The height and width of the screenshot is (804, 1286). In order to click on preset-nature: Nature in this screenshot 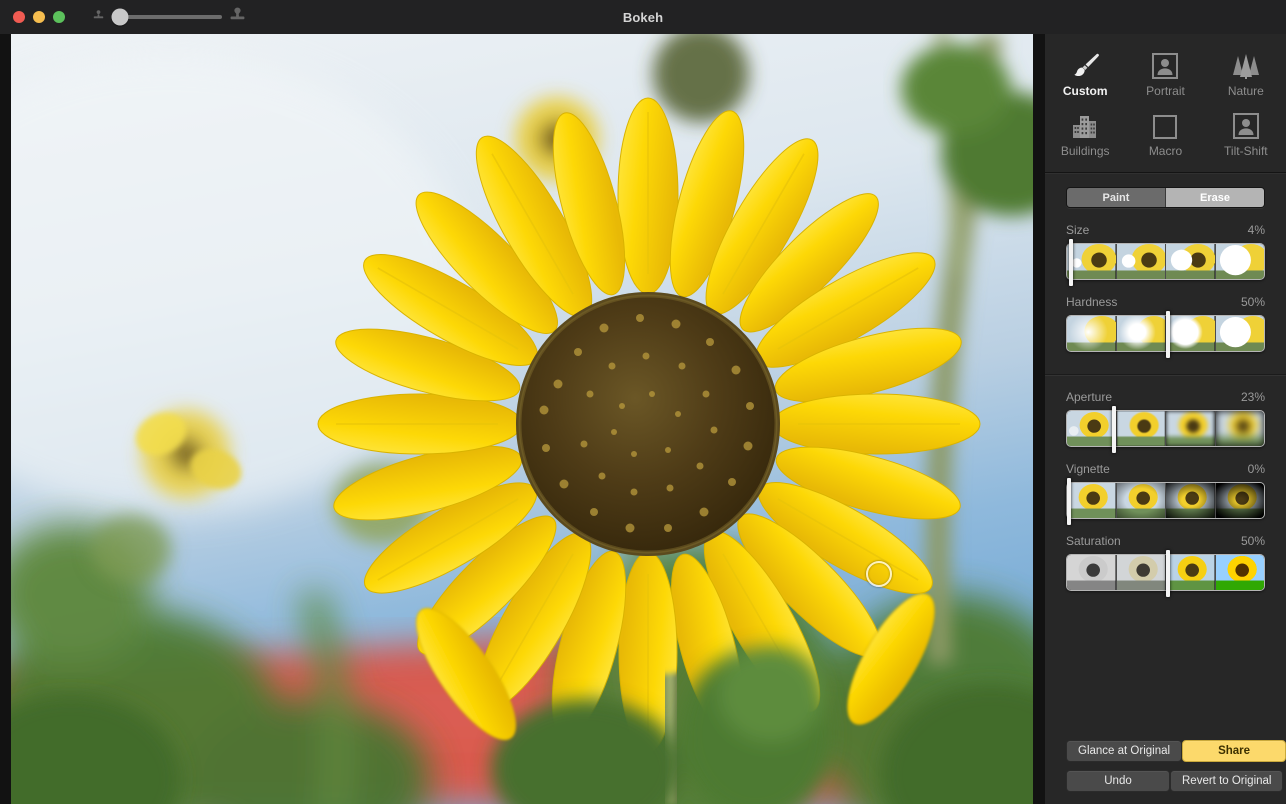, I will do `click(1246, 73)`.